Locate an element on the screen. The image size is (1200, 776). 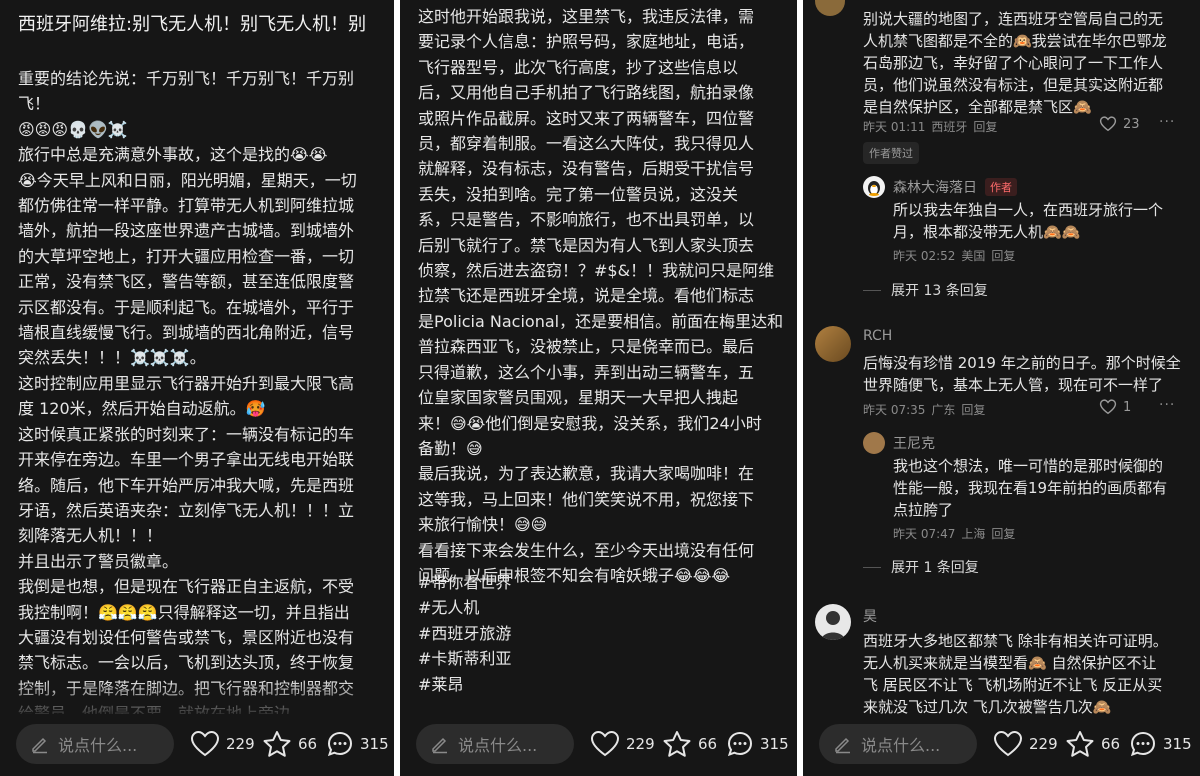
post-text-line: 正常，没有禁飞区，警告等额，甚至连低限度警 is located at coordinates (186, 282).